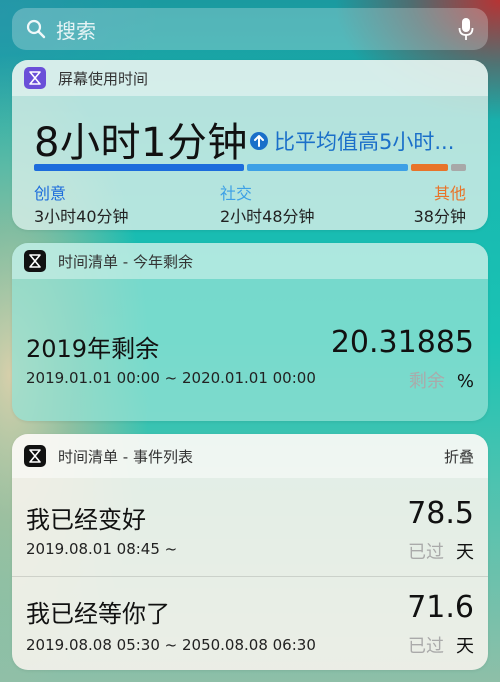 The width and height of the screenshot is (500, 682). I want to click on year-remaining-value: 20.31885, so click(402, 342).